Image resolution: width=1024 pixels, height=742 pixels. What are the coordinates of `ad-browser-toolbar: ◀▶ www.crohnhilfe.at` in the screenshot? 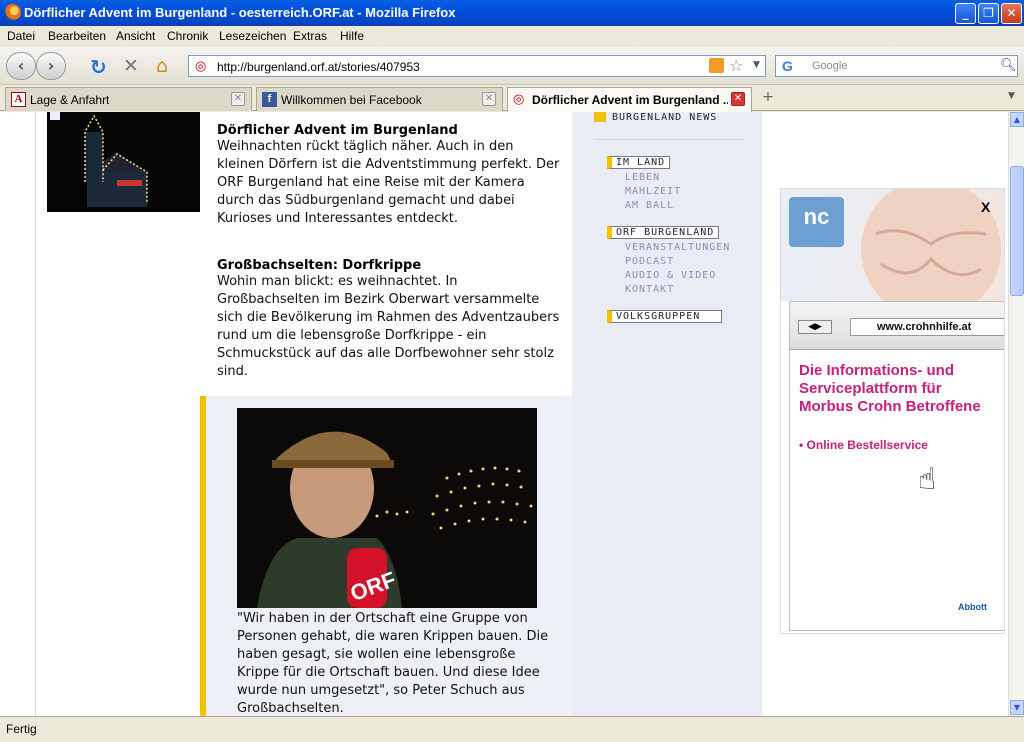 It's located at (897, 326).